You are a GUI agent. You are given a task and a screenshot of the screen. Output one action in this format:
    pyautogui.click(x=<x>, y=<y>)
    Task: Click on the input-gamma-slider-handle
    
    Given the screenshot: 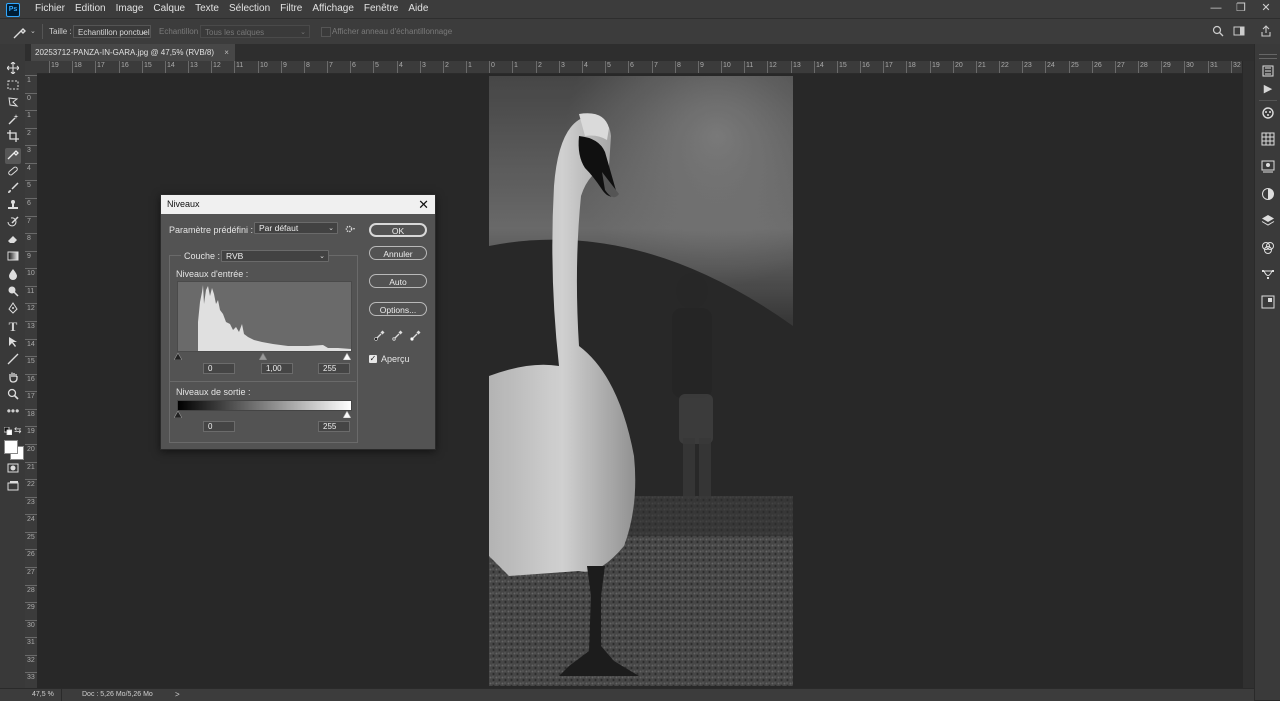 What is the action you would take?
    pyautogui.click(x=263, y=357)
    